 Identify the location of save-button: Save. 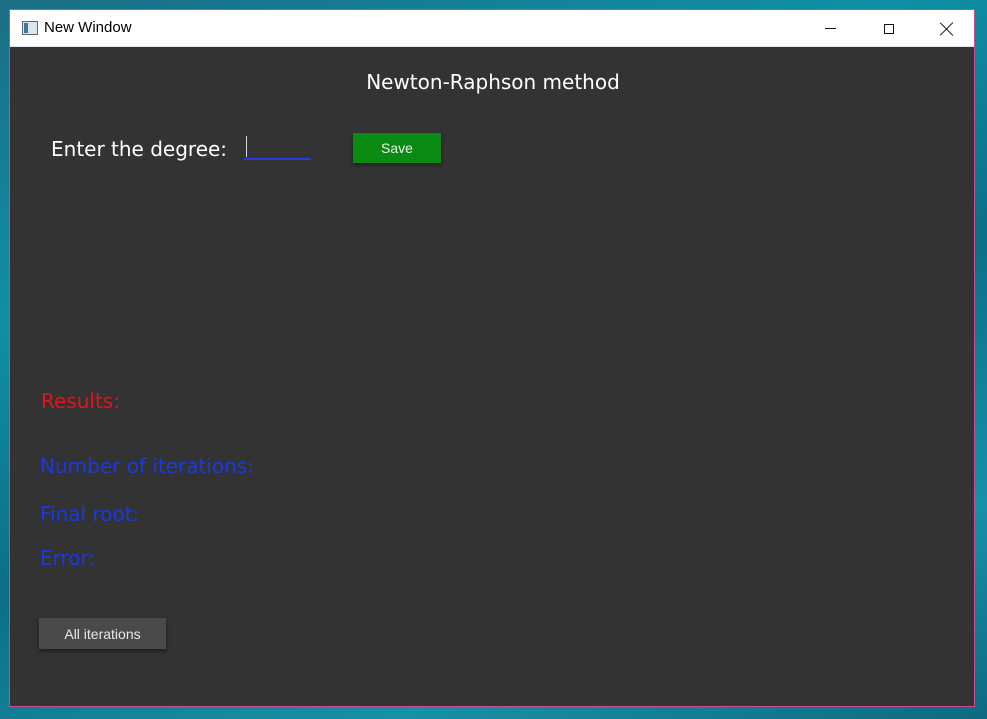
(397, 148).